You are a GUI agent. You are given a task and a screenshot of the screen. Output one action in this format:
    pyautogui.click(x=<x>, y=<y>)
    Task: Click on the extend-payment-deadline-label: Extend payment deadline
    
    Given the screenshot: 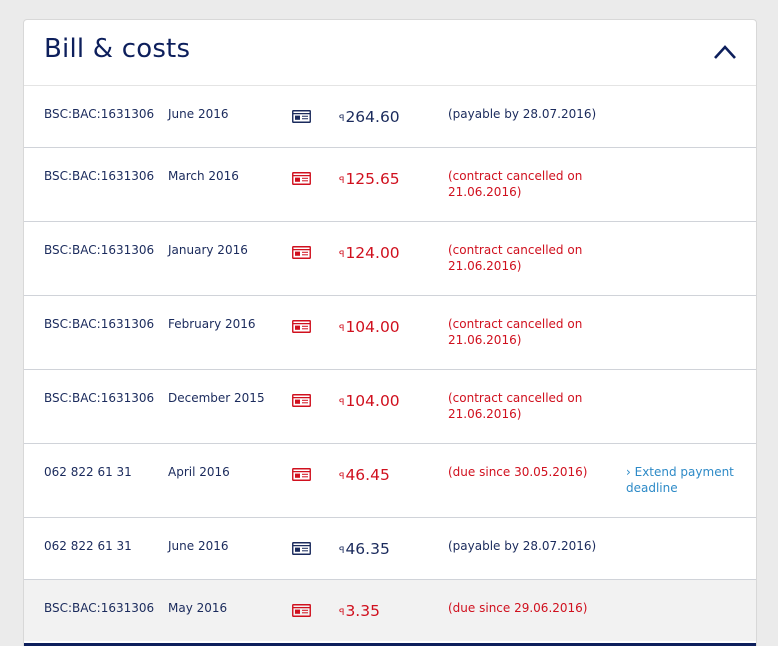 What is the action you would take?
    pyautogui.click(x=680, y=480)
    